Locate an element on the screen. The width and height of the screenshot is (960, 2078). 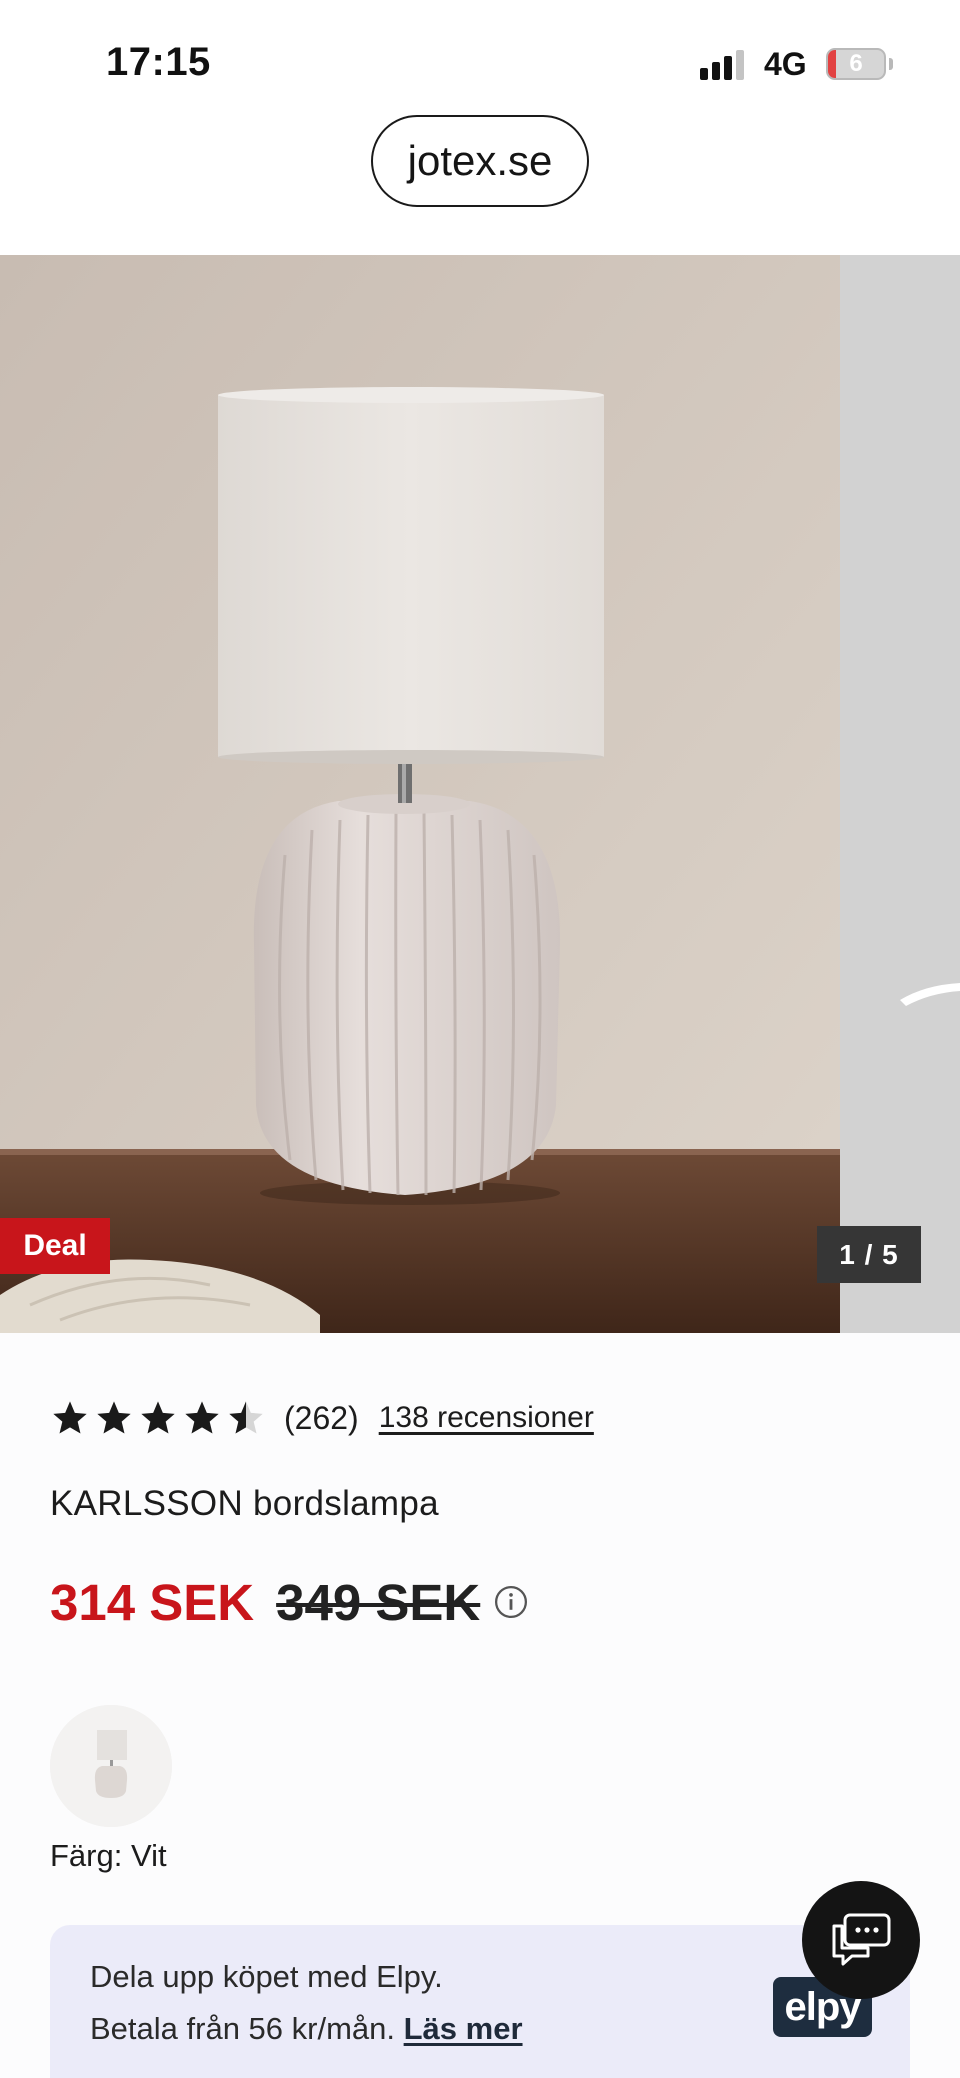
product-title: KARLSSON bordslampa is located at coordinates (244, 1503).